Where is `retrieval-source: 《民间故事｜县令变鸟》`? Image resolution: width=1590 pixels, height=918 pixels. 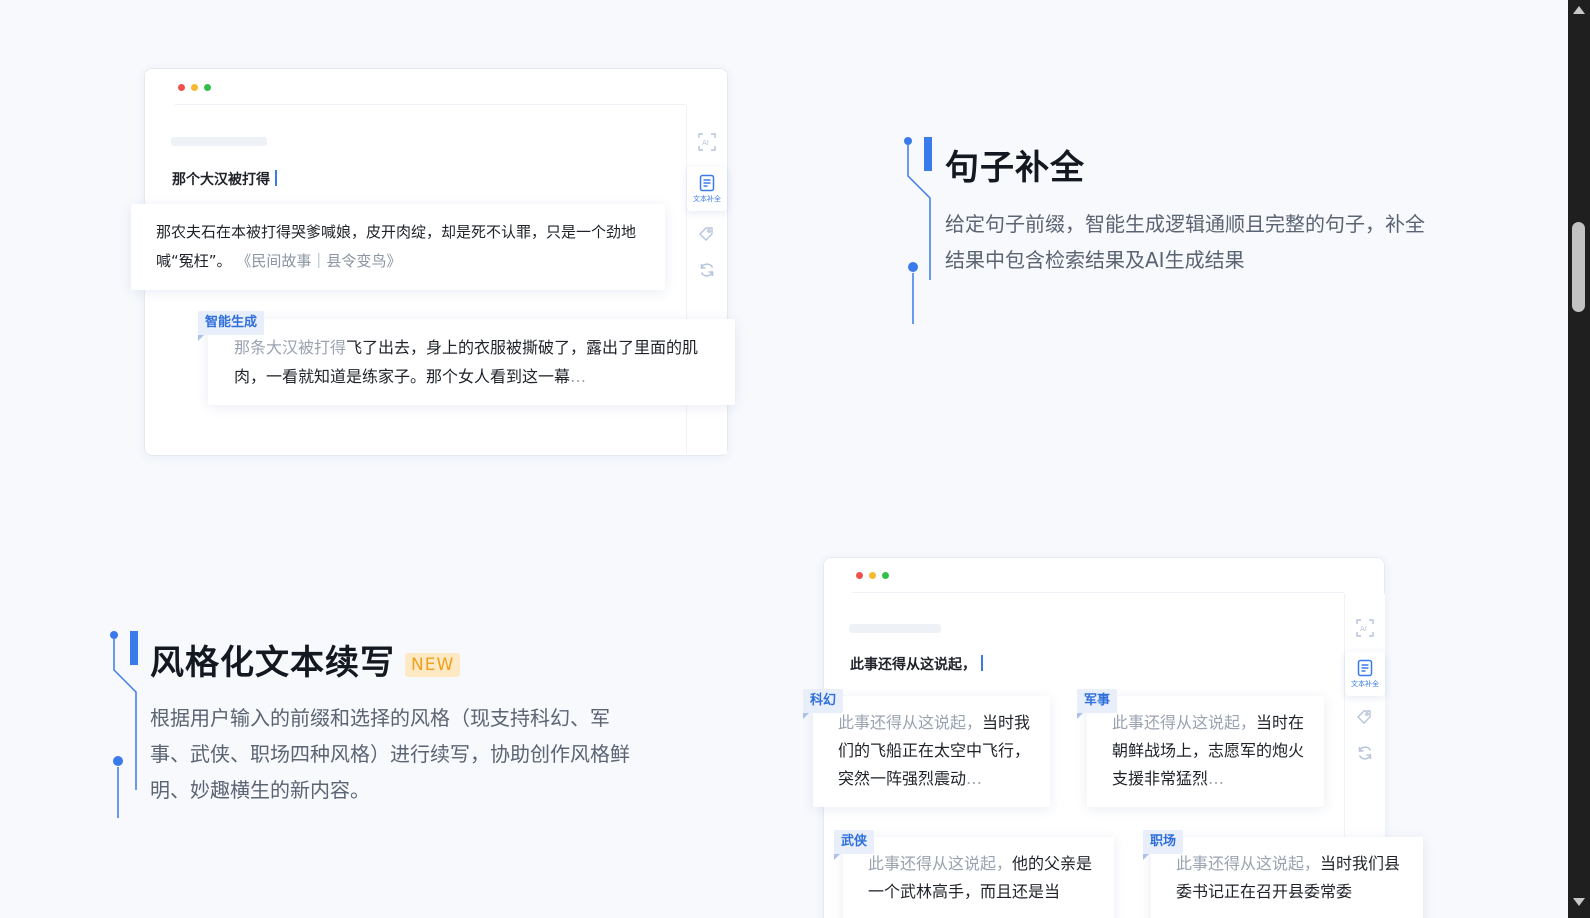 retrieval-source: 《民间故事｜县令变鸟》 is located at coordinates (319, 261).